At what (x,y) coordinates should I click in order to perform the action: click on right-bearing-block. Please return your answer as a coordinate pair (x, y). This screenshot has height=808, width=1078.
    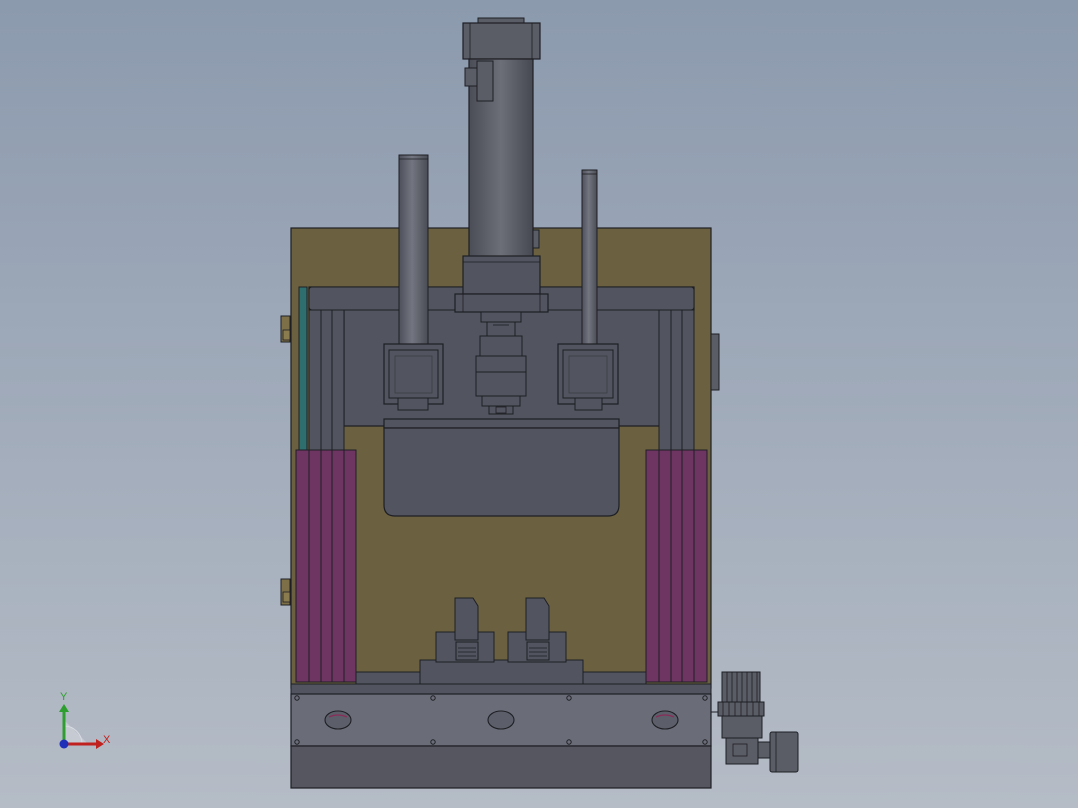
    Looking at the image, I should click on (588, 377).